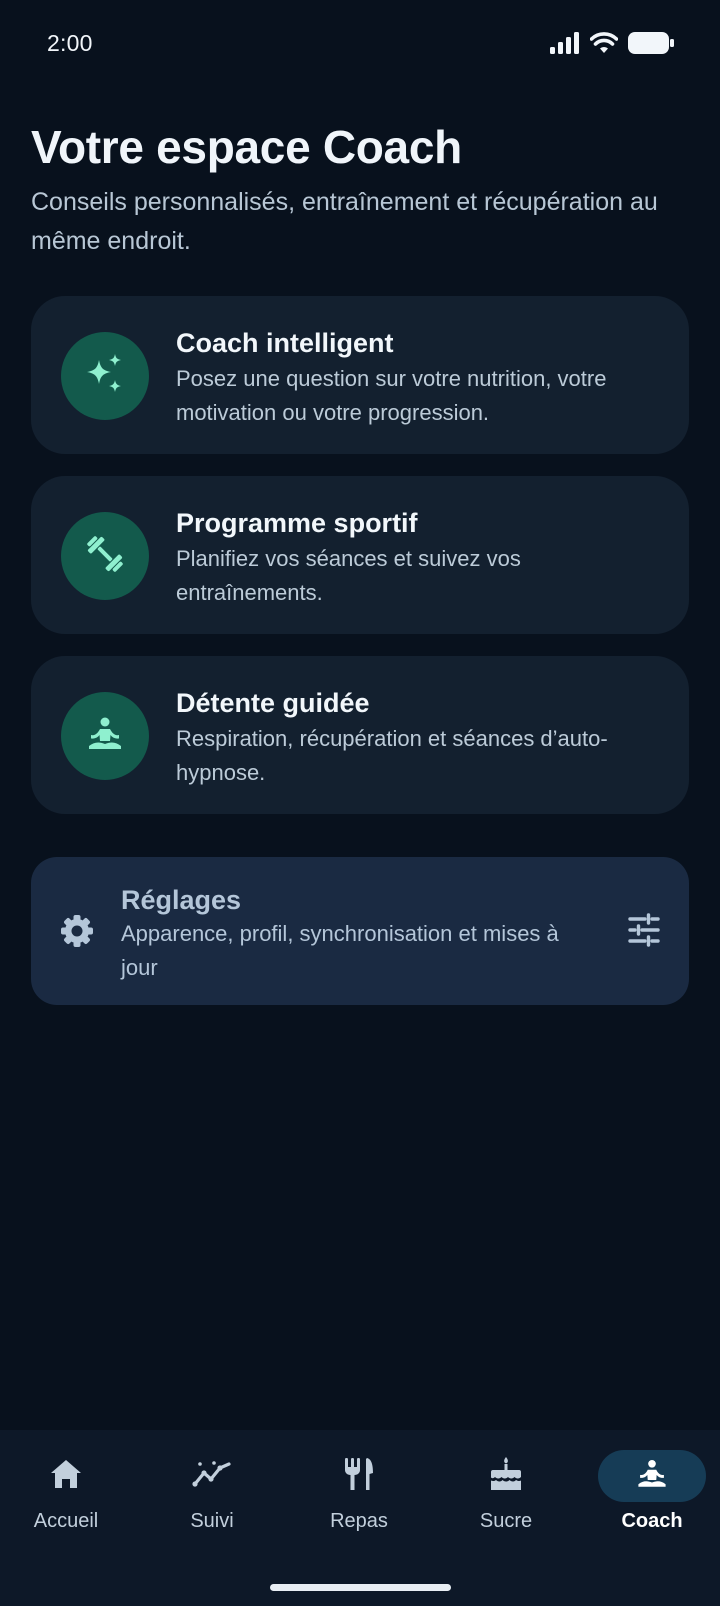 This screenshot has width=720, height=1606. I want to click on nav-active-pill, so click(652, 1476).